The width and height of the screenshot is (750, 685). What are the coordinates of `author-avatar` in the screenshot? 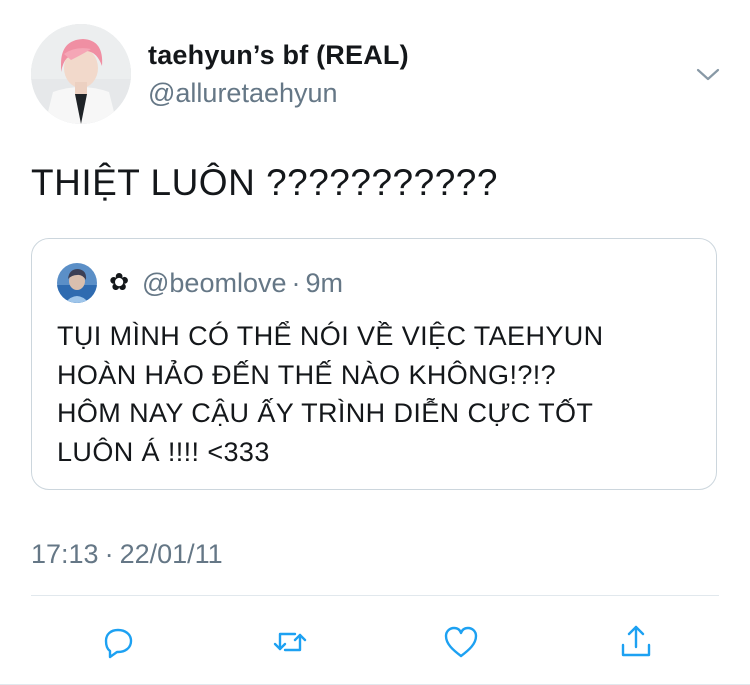 It's located at (81, 74).